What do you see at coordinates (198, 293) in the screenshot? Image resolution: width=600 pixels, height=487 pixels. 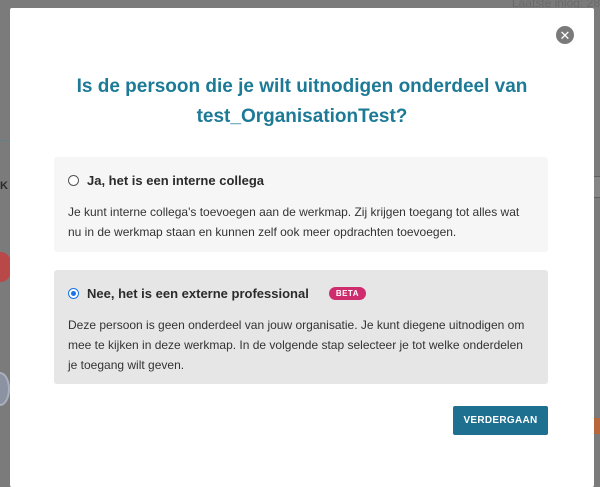 I see `option-label: Nee, het is een externe professional` at bounding box center [198, 293].